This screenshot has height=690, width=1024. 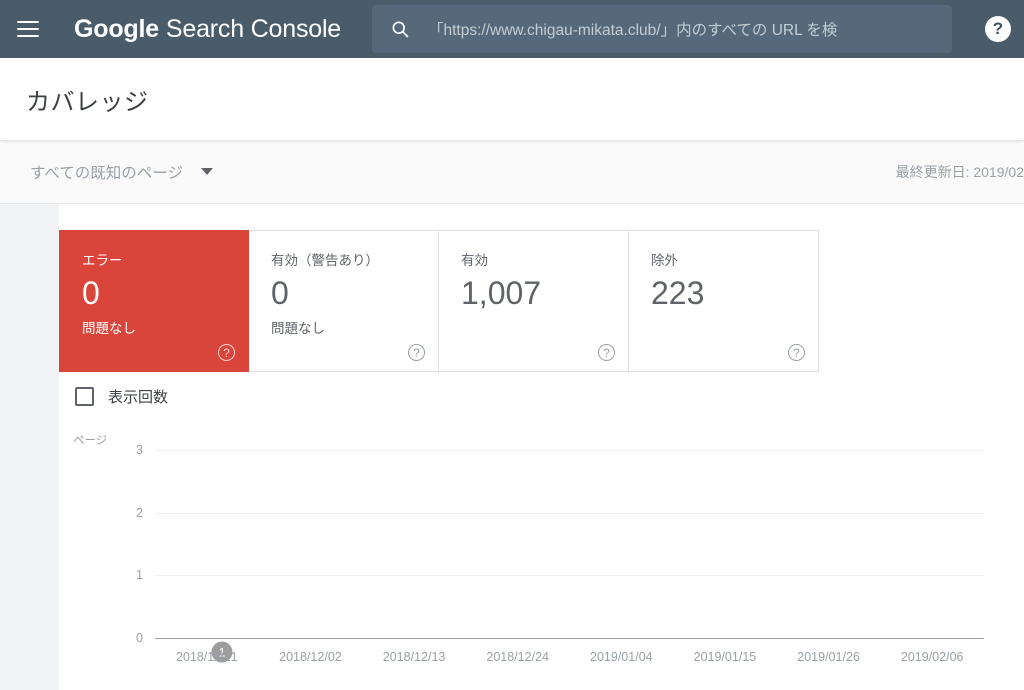 What do you see at coordinates (102, 260) in the screenshot?
I see `status-card-label: エラー` at bounding box center [102, 260].